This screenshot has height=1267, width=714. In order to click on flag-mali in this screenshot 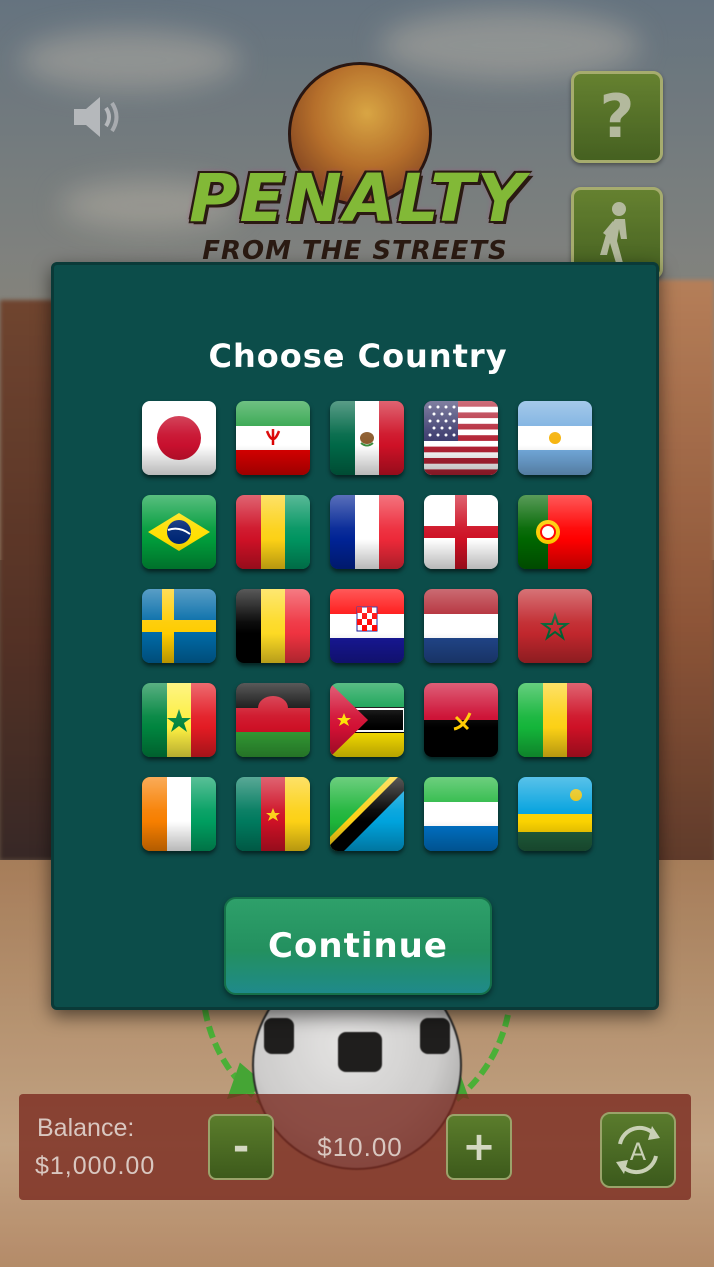, I will do `click(555, 720)`.